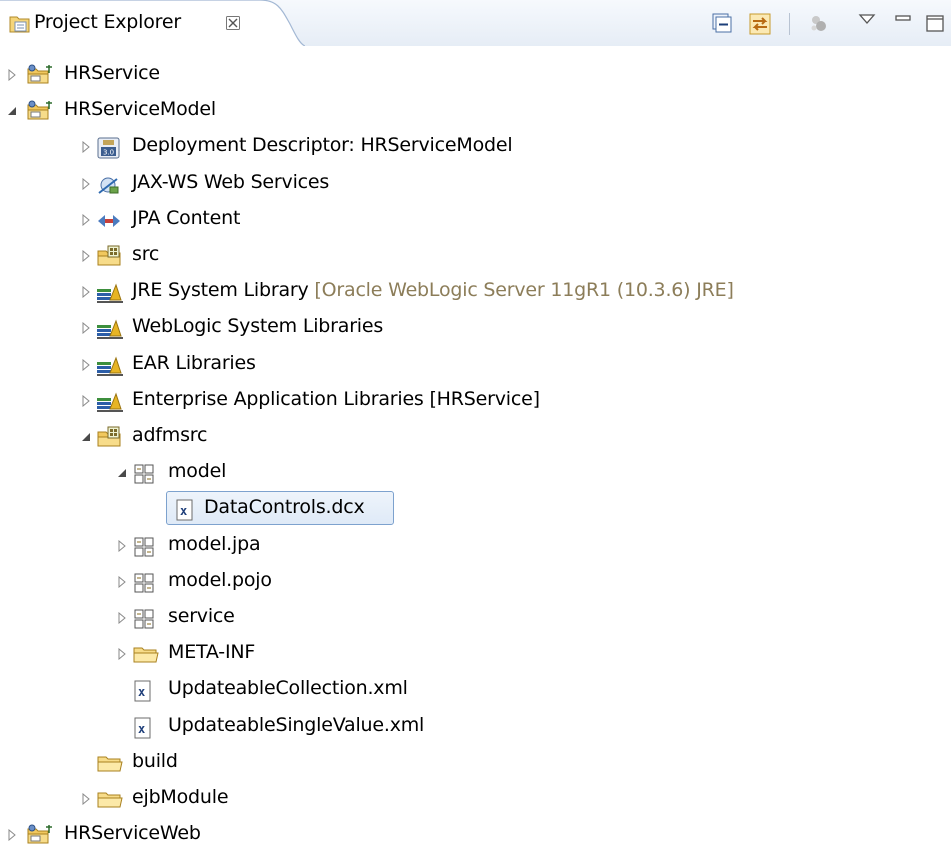  What do you see at coordinates (475, 690) in the screenshot?
I see `tree-item: x UpdateableCollection.xml` at bounding box center [475, 690].